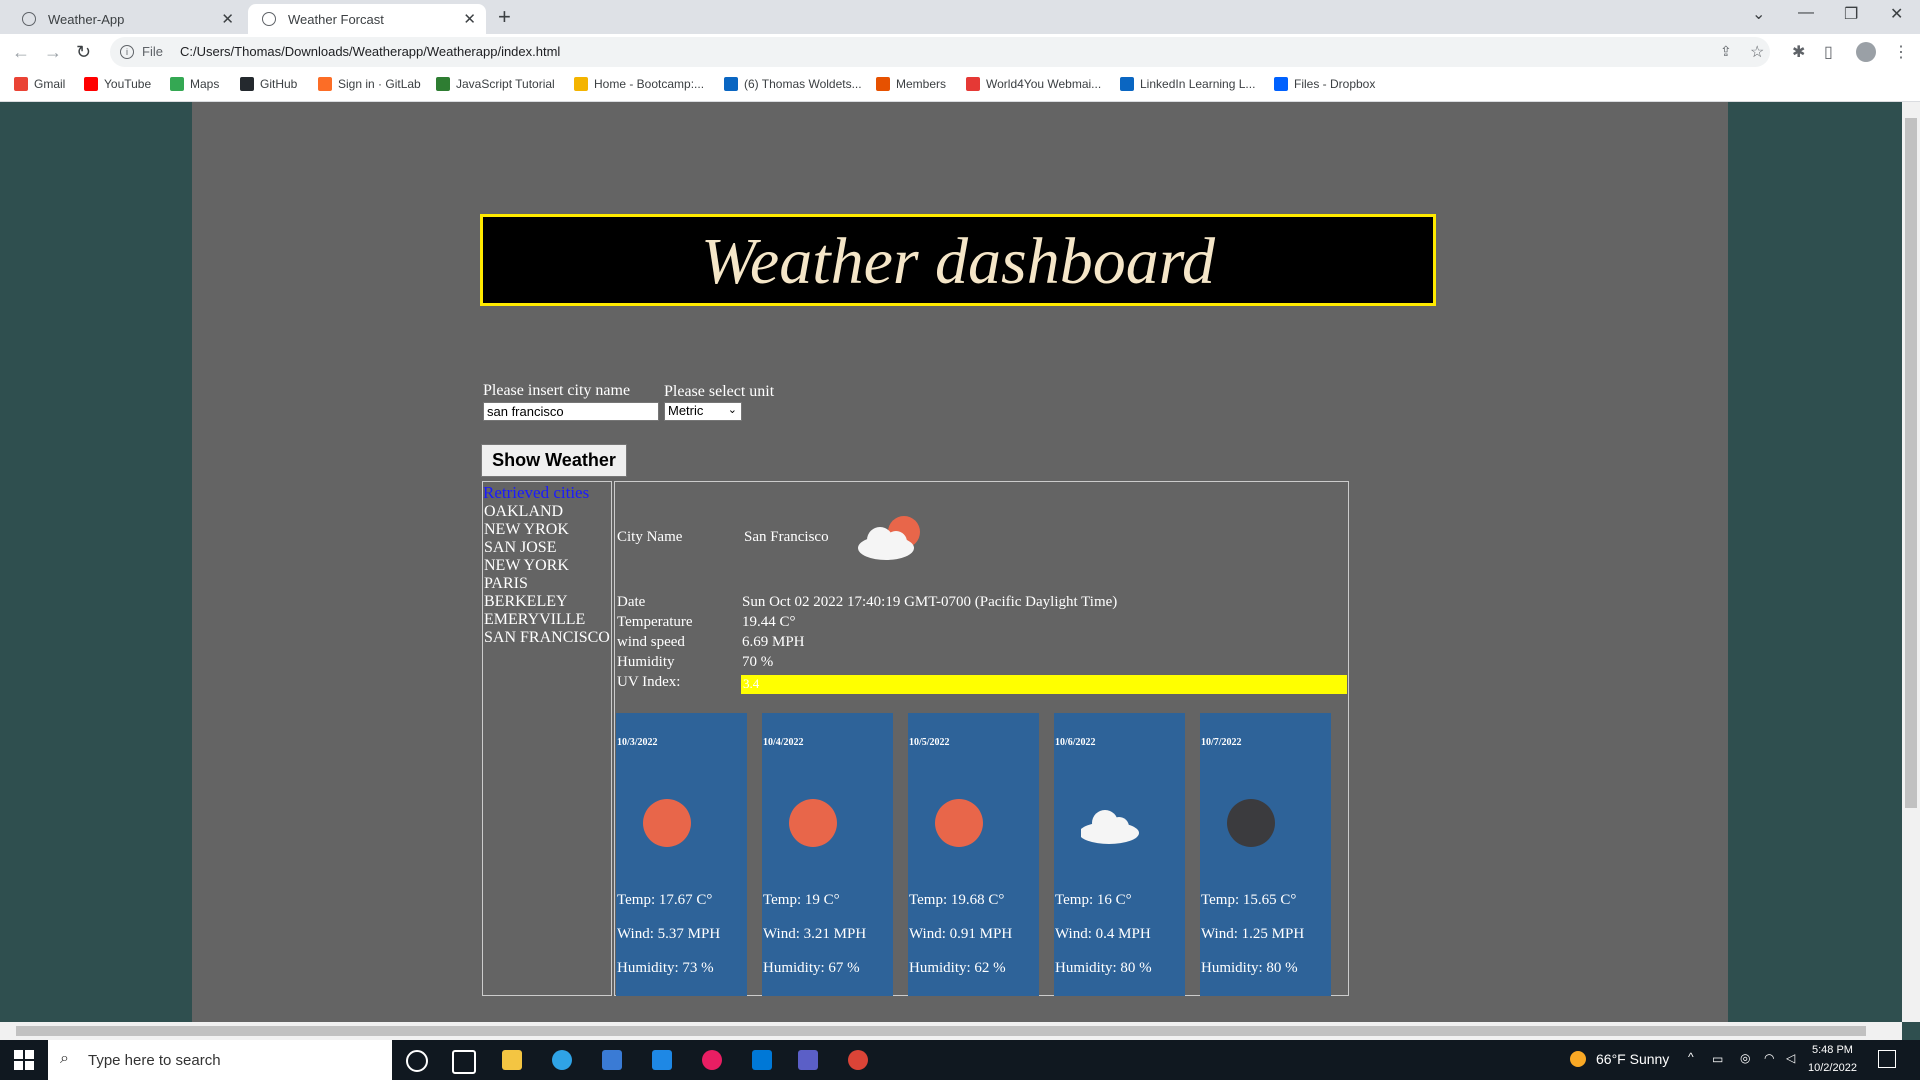  Describe the element at coordinates (769, 622) in the screenshot. I see `temperature-value: 19.44 C°` at that location.